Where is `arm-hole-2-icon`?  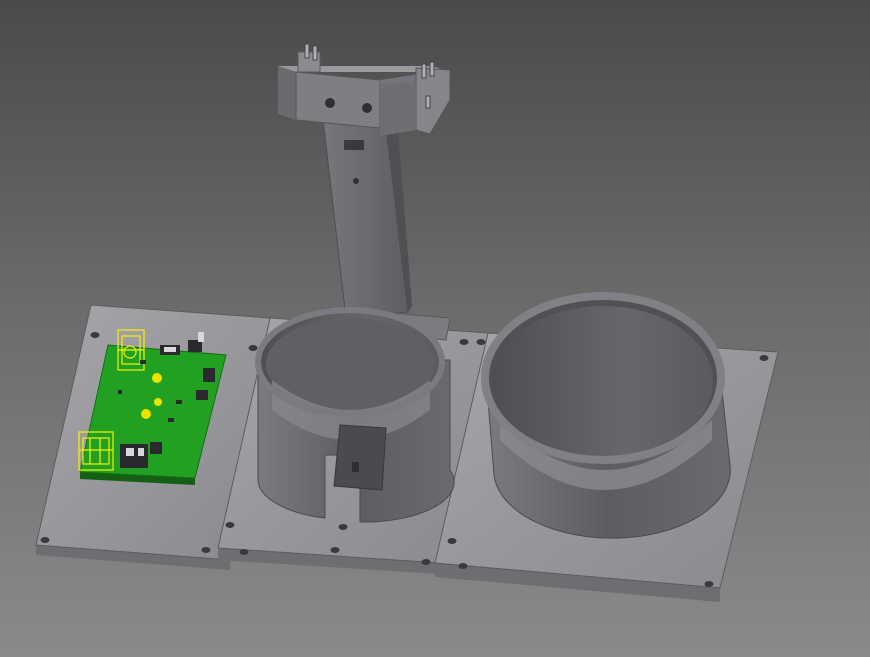
arm-hole-2-icon is located at coordinates (367, 108).